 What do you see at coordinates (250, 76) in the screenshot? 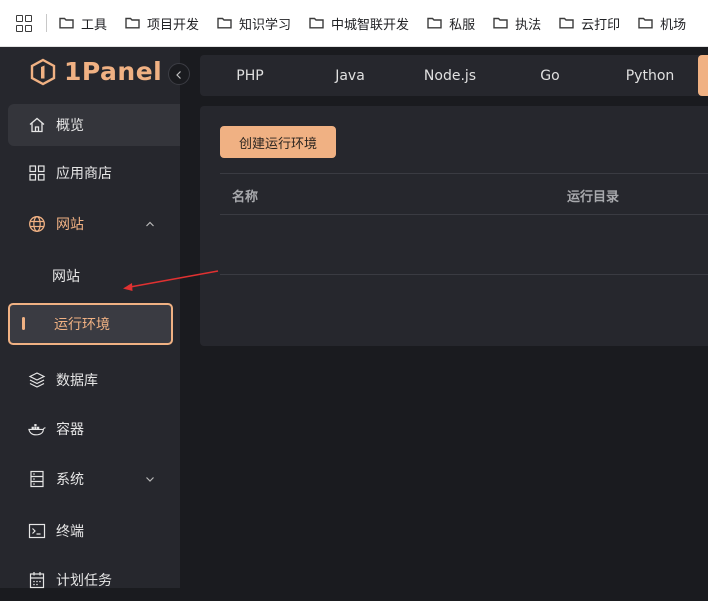
I see `tab-php: PHP` at bounding box center [250, 76].